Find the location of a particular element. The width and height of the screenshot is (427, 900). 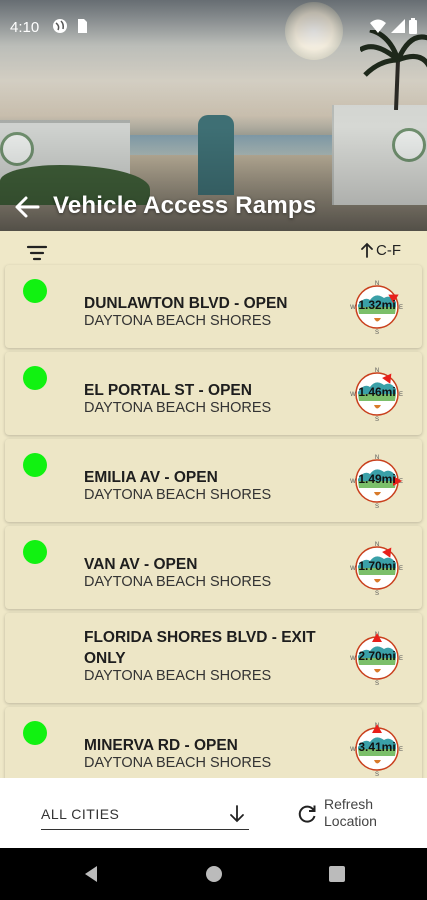

distance-label: 1.46mi is located at coordinates (377, 392).